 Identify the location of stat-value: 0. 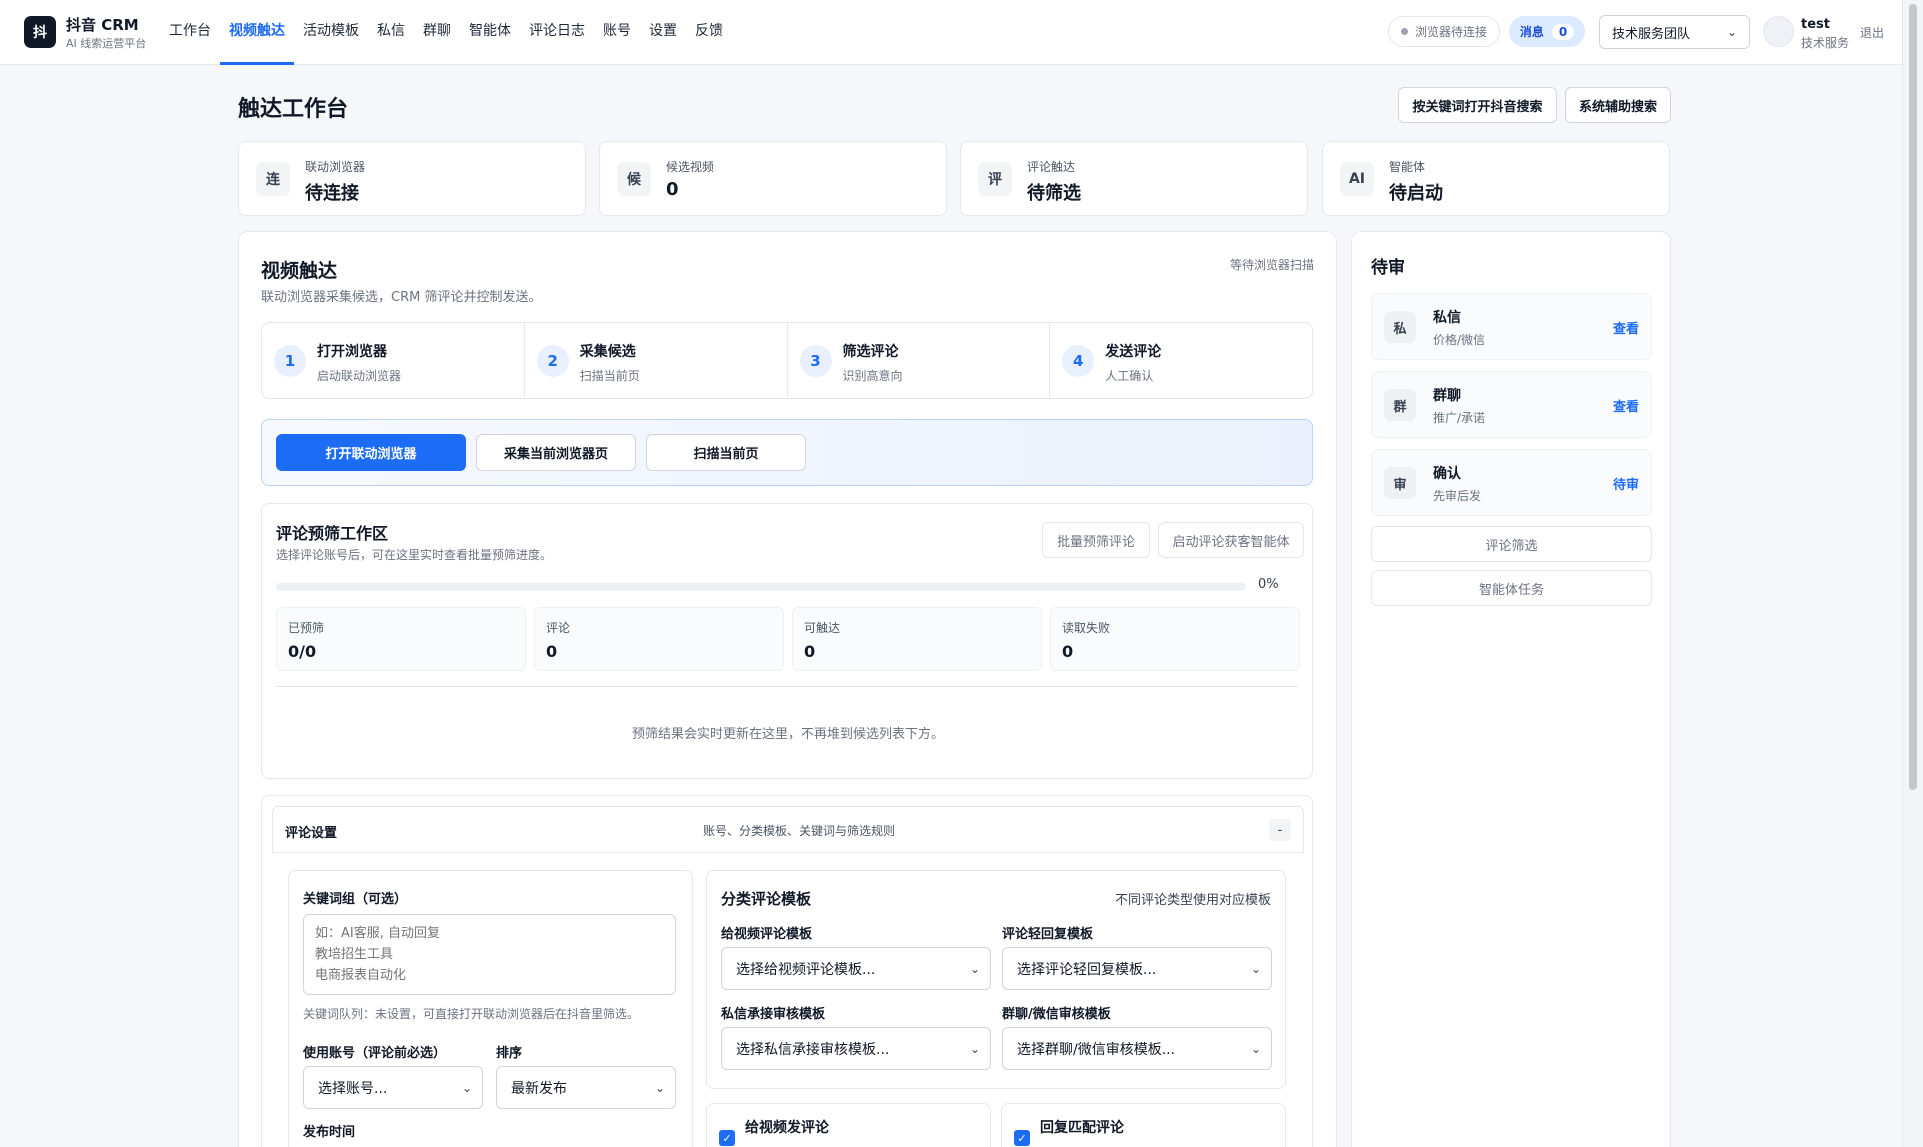
(672, 189).